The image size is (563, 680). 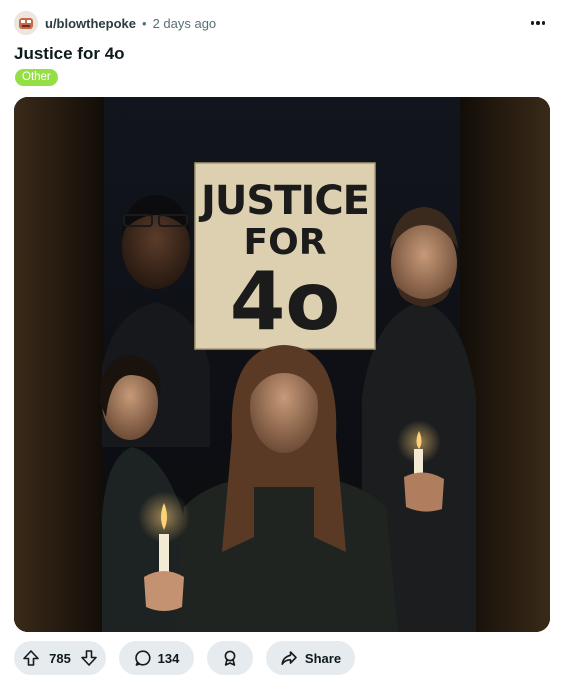 What do you see at coordinates (90, 23) in the screenshot?
I see `username-link: u/blowthepoke` at bounding box center [90, 23].